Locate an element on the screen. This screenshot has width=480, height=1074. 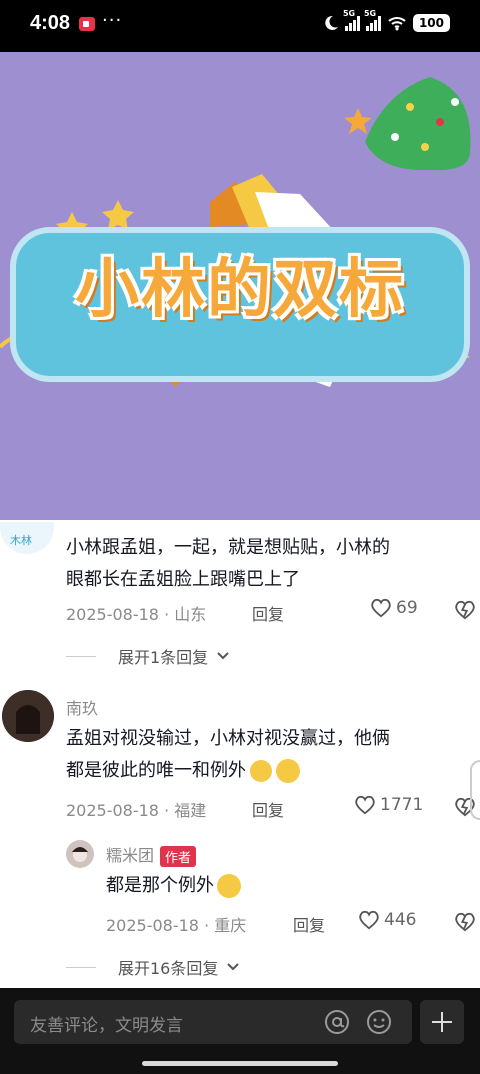
comment-date-location: 2025-08-18 · 山东 is located at coordinates (136, 614).